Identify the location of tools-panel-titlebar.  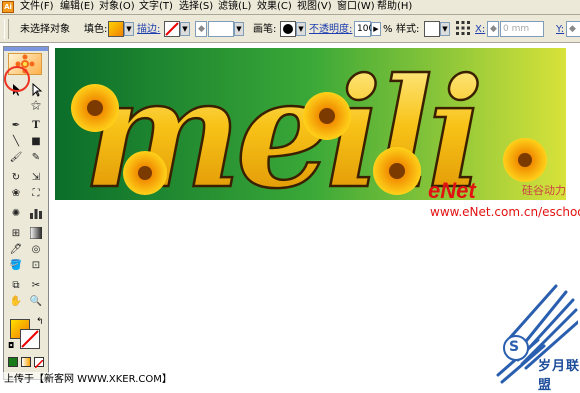
(26, 49).